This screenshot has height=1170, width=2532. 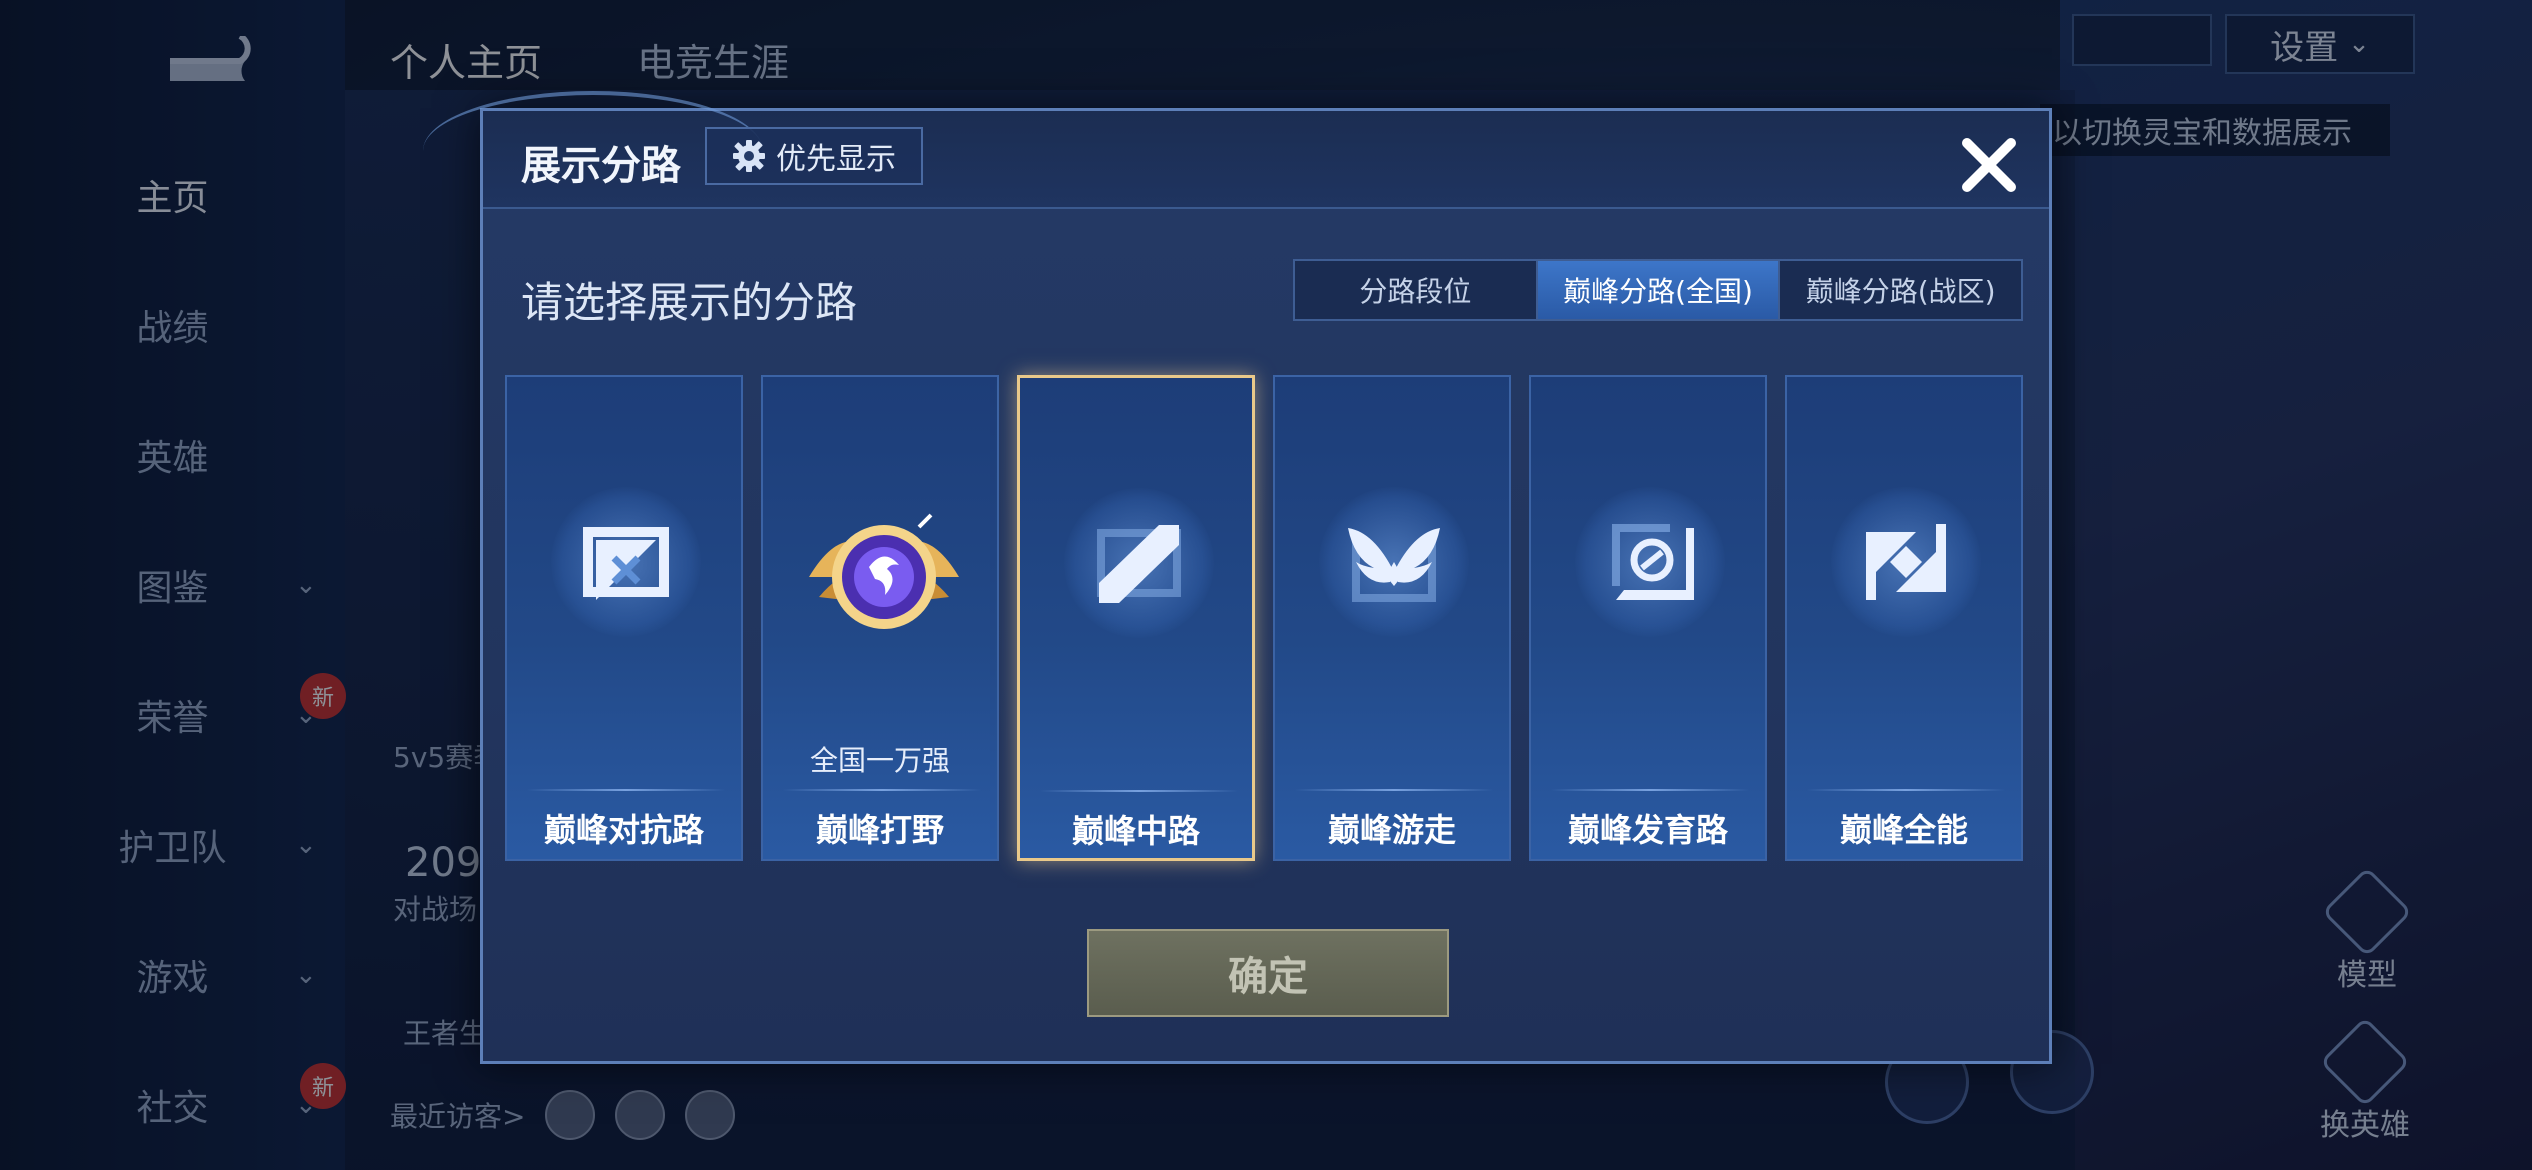 What do you see at coordinates (1394, 562) in the screenshot?
I see `wings-icon` at bounding box center [1394, 562].